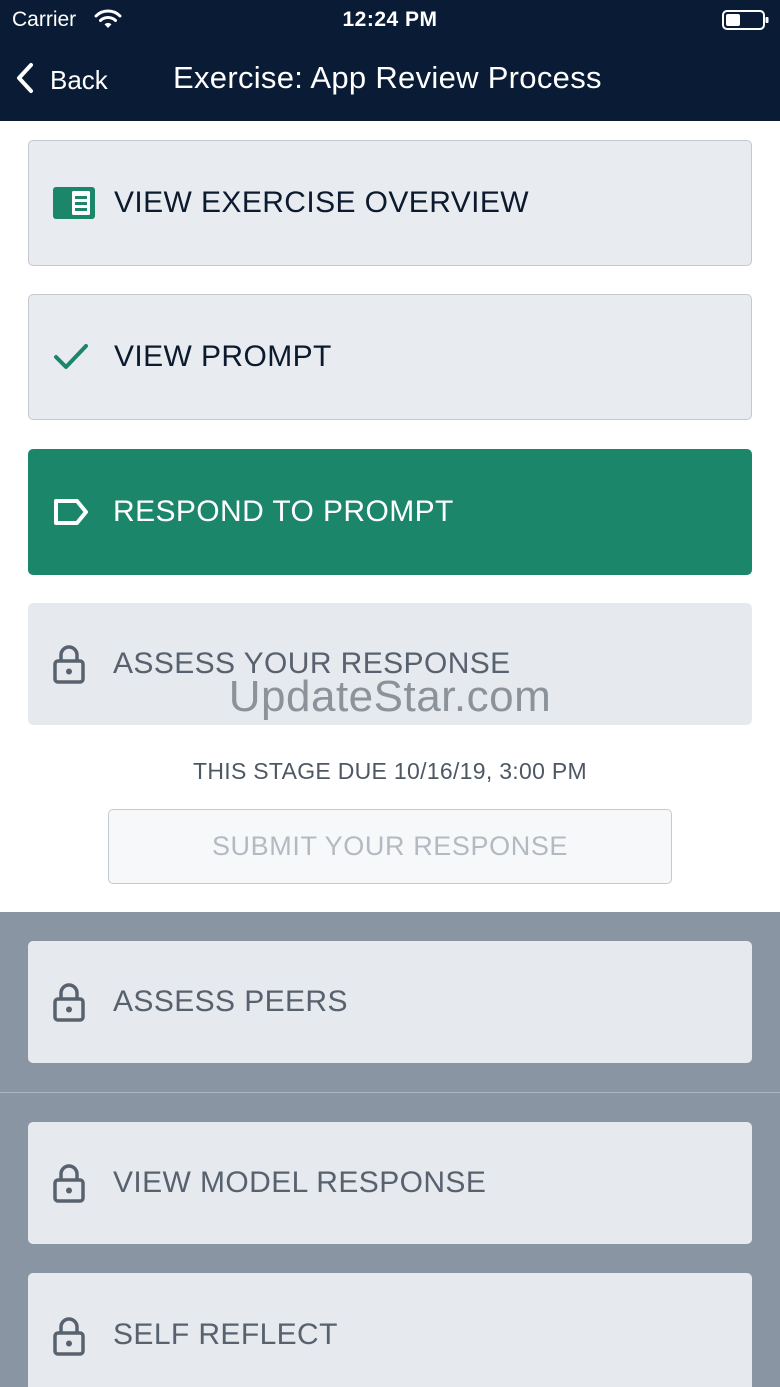 The height and width of the screenshot is (1387, 780). Describe the element at coordinates (390, 846) in the screenshot. I see `submit-response-button: SUBMIT YOUR RESPONSE` at that location.